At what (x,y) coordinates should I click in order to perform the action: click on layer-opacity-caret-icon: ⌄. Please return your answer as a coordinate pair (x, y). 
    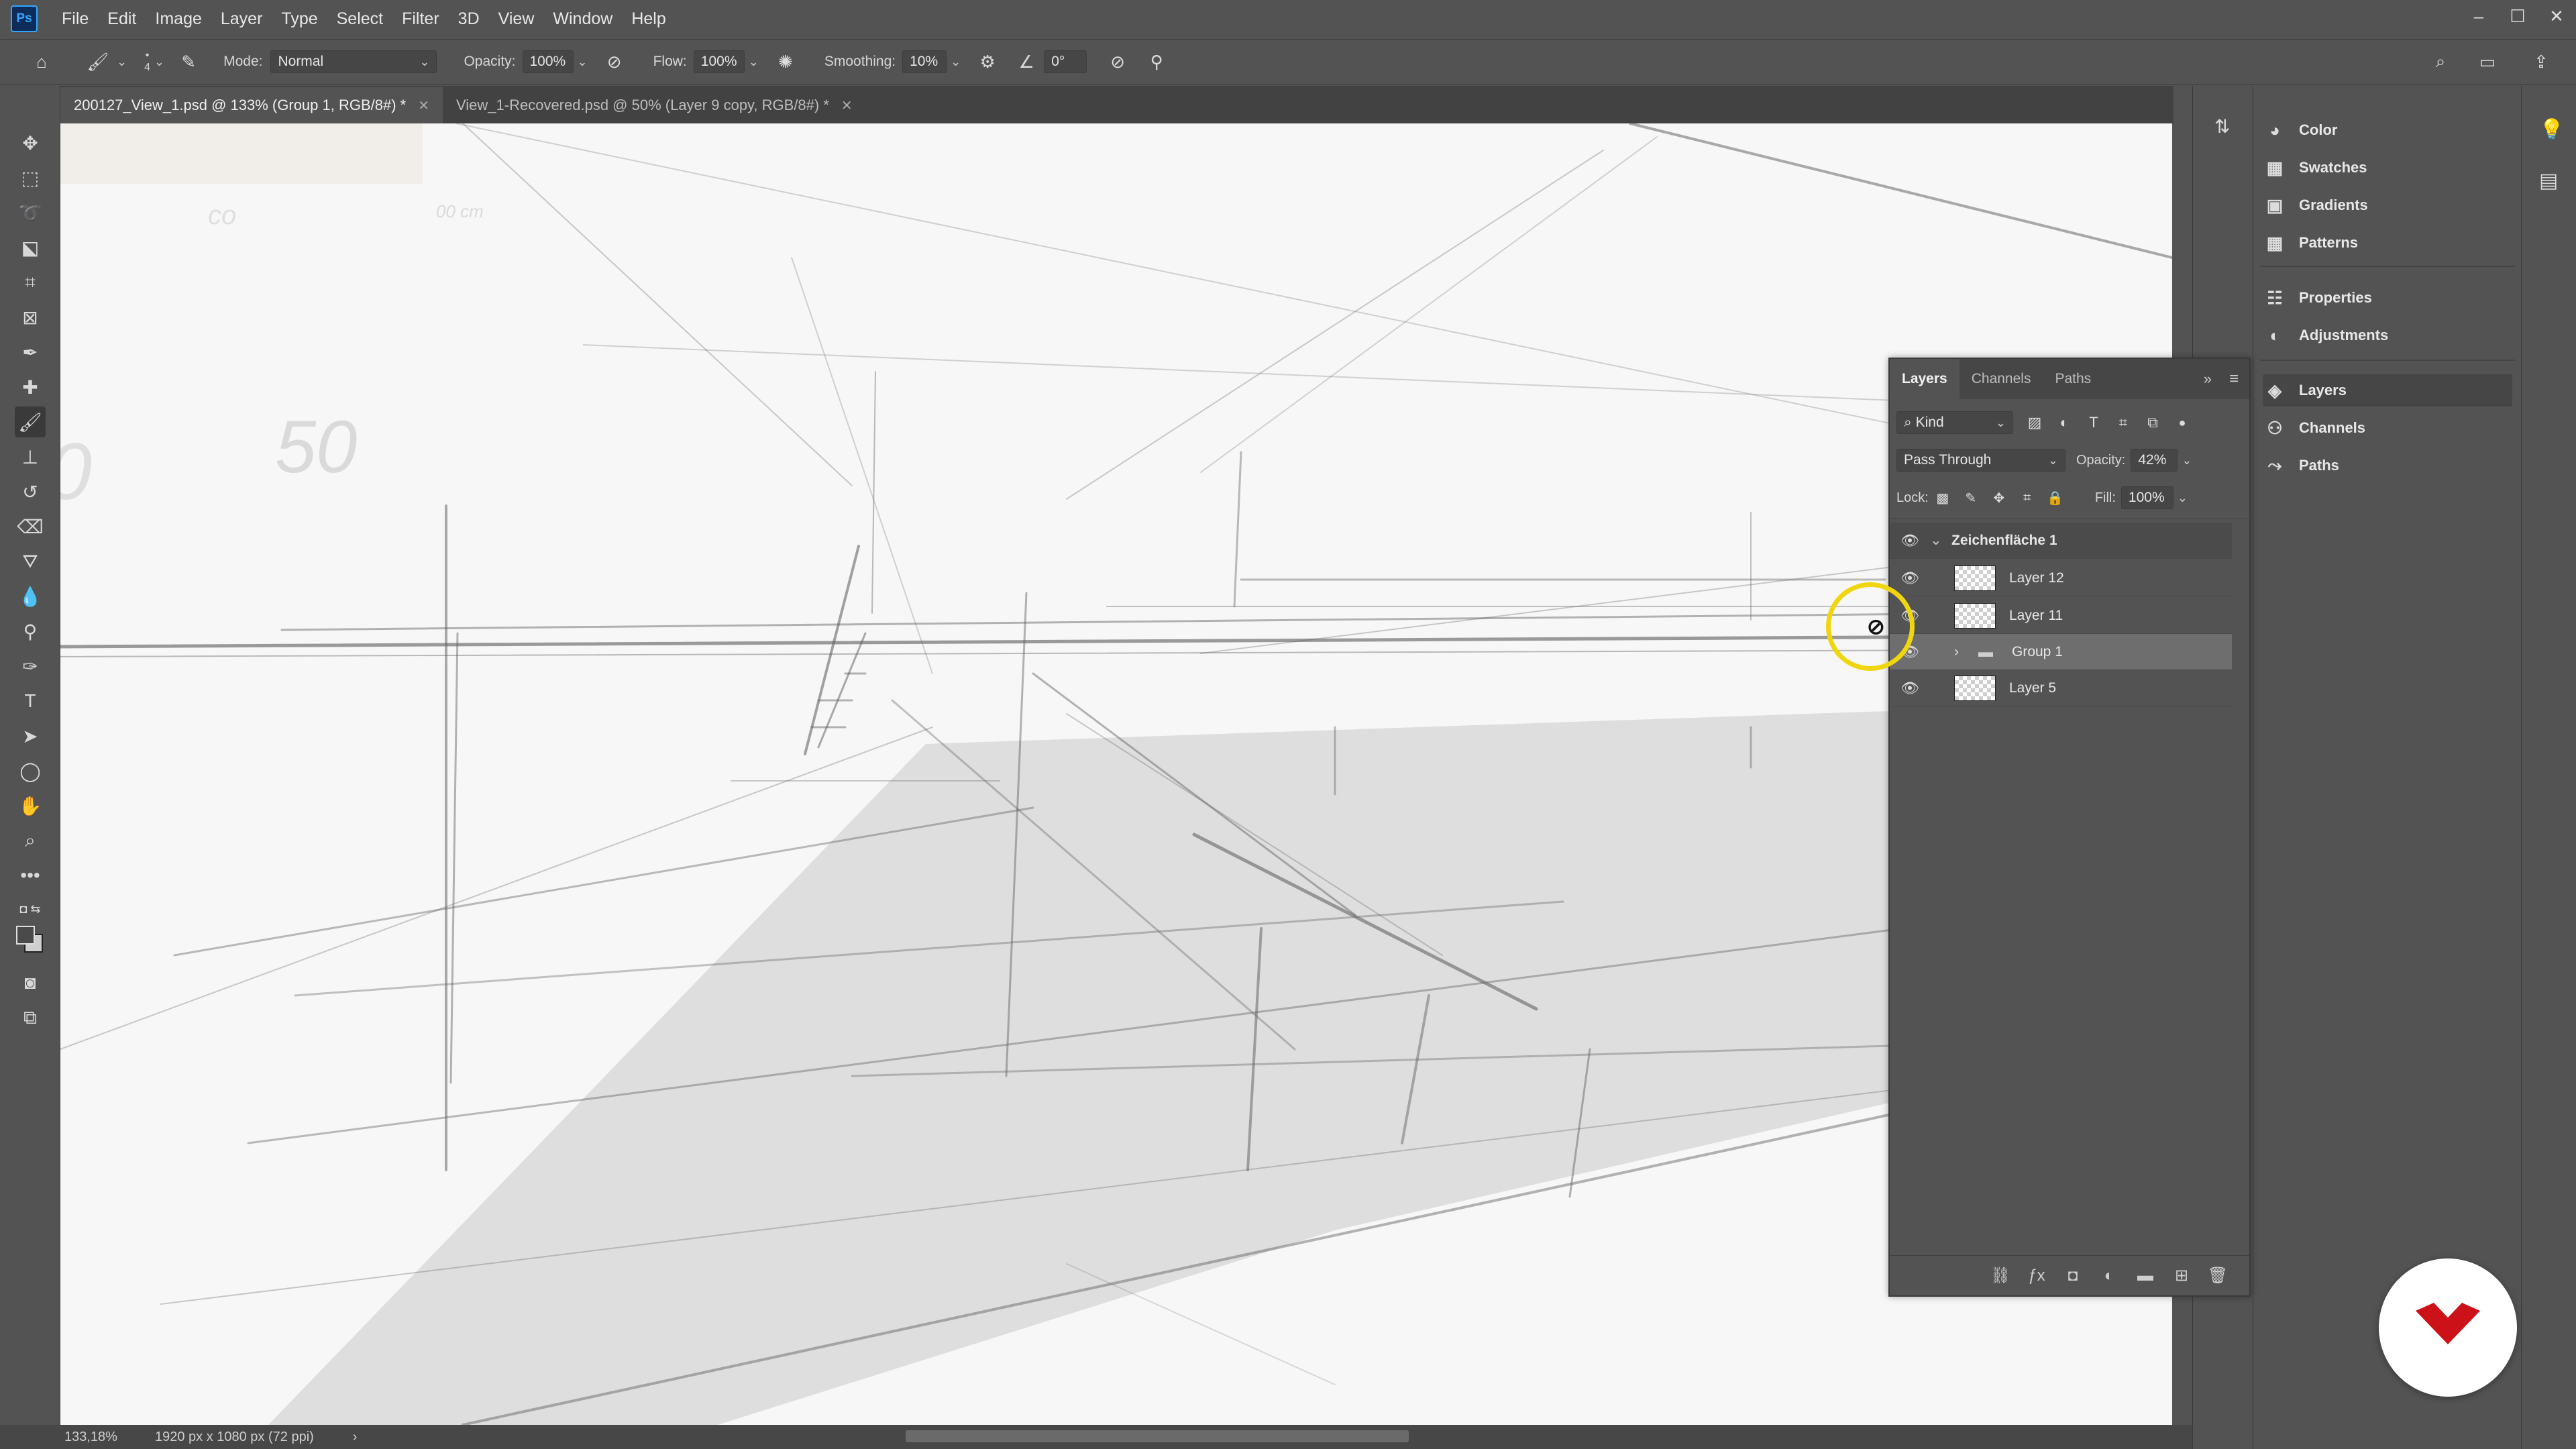
    Looking at the image, I should click on (2187, 460).